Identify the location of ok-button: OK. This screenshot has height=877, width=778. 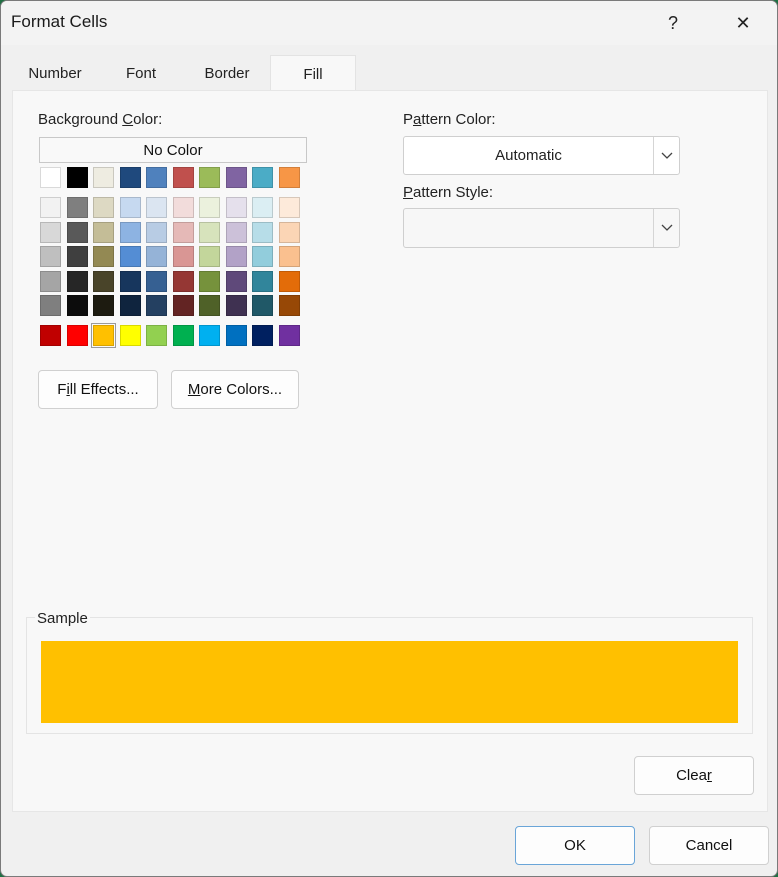
(575, 845).